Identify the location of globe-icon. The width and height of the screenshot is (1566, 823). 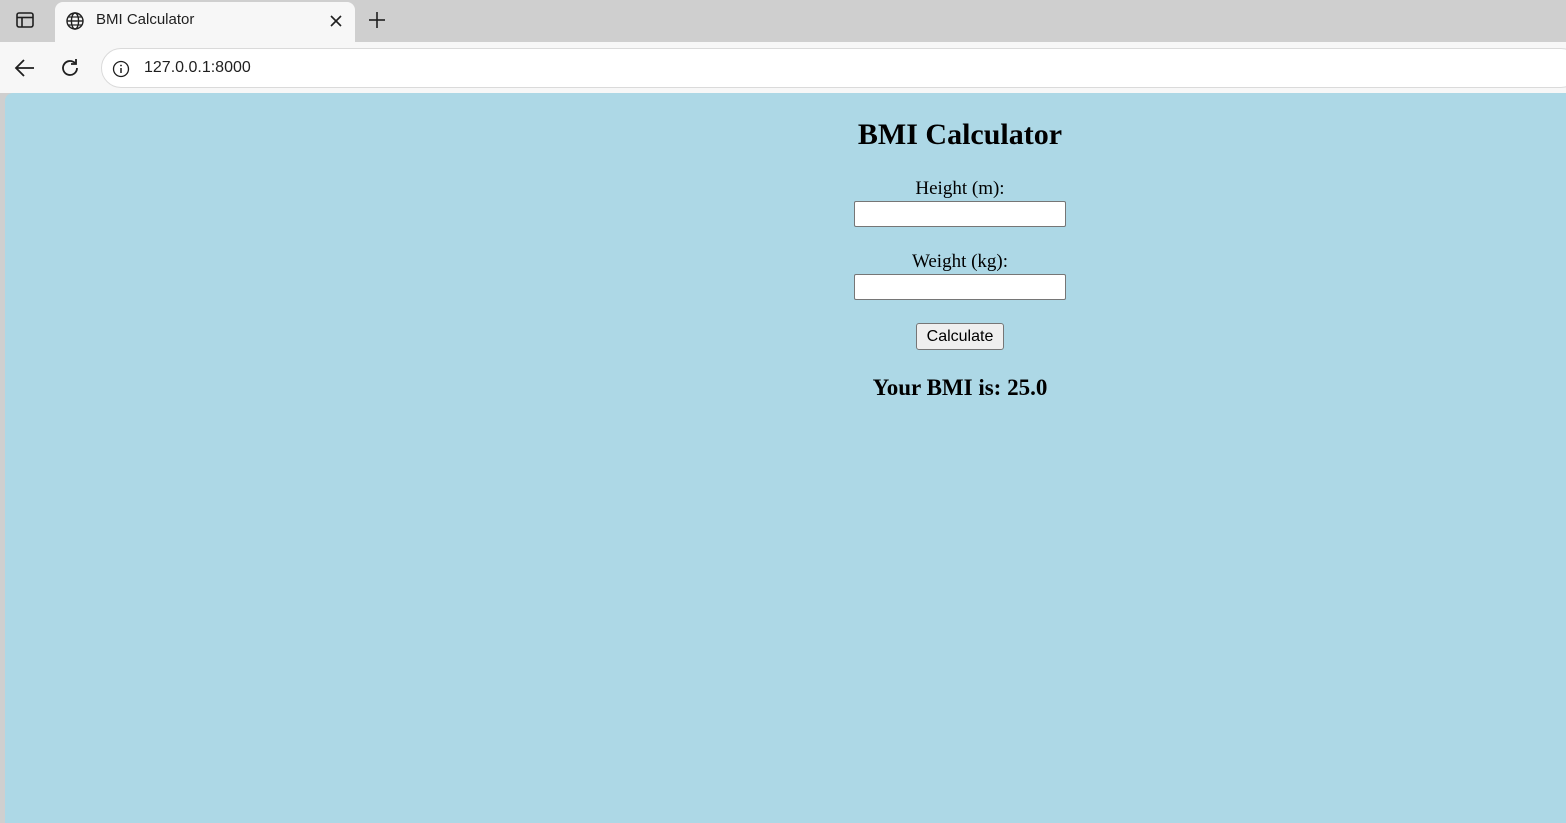
(75, 21).